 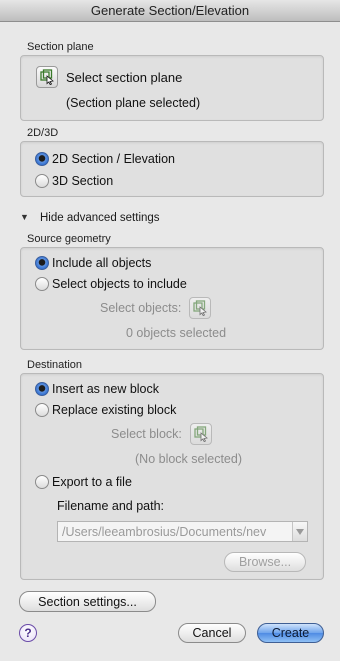 I want to click on mode-3d-option: 3D Section, so click(x=74, y=181).